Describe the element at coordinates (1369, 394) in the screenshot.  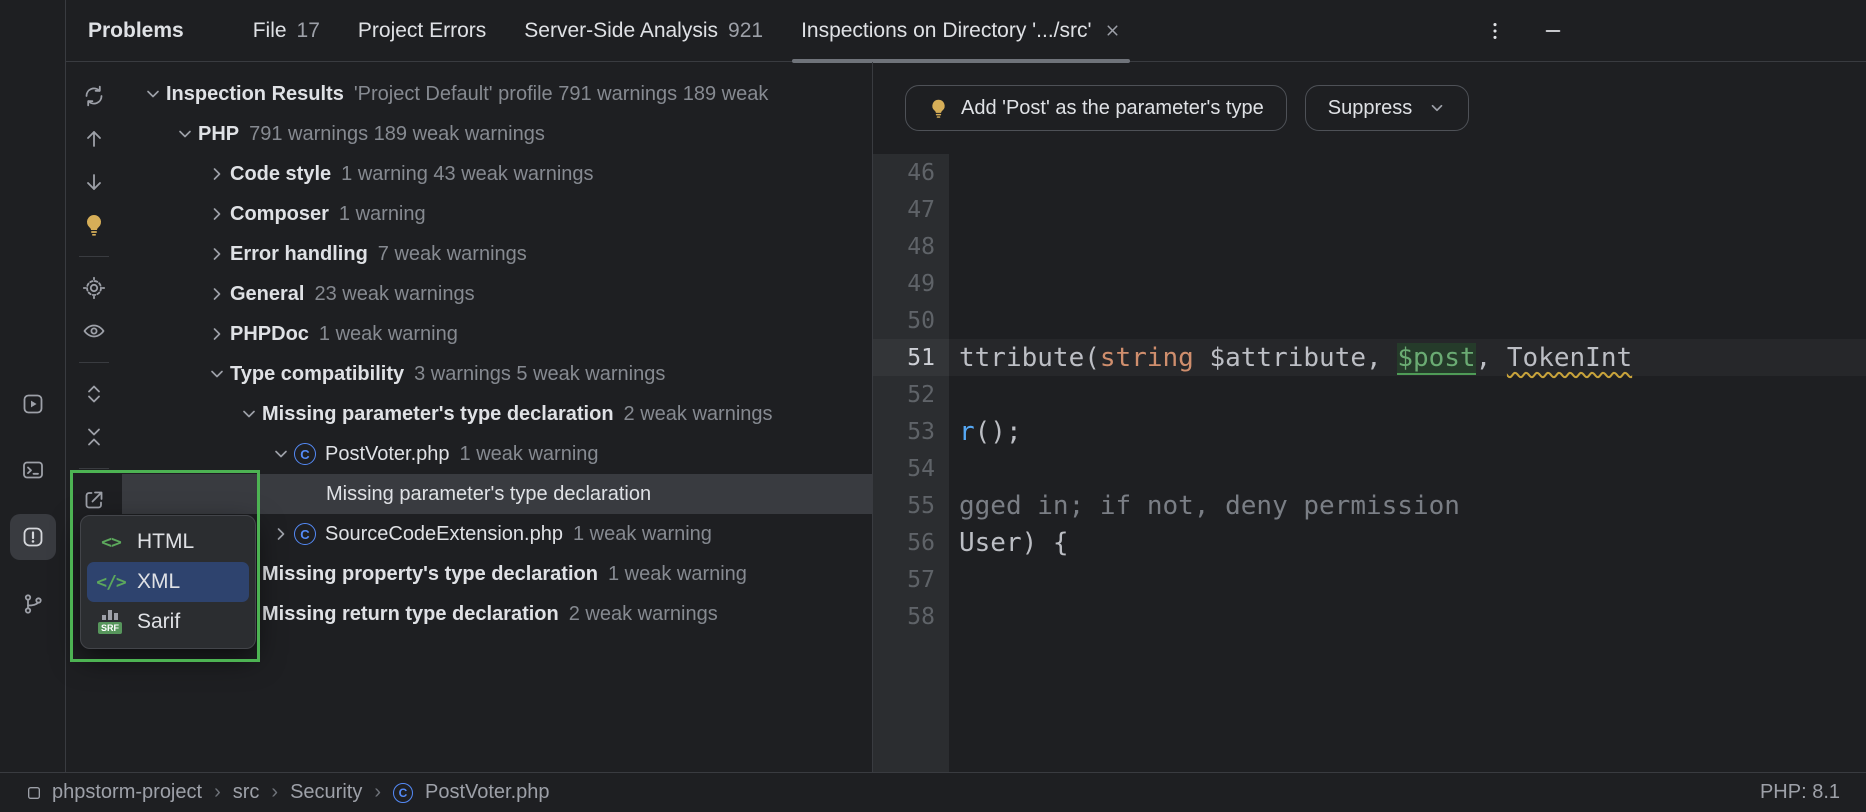
I see `editor-line: 52` at that location.